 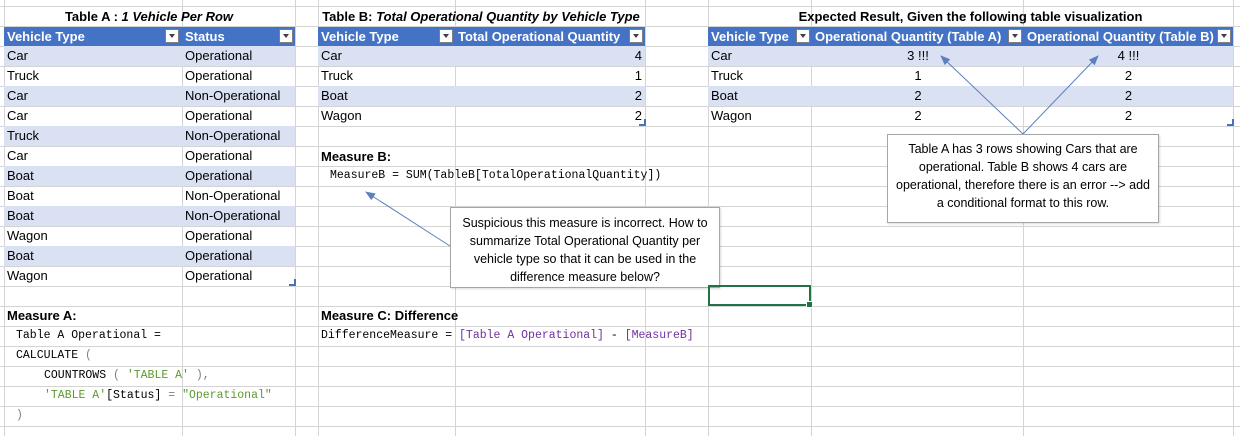 What do you see at coordinates (1120, 36) in the screenshot?
I see `expected-header-qty-table-b: Operational Quantity (Table B)` at bounding box center [1120, 36].